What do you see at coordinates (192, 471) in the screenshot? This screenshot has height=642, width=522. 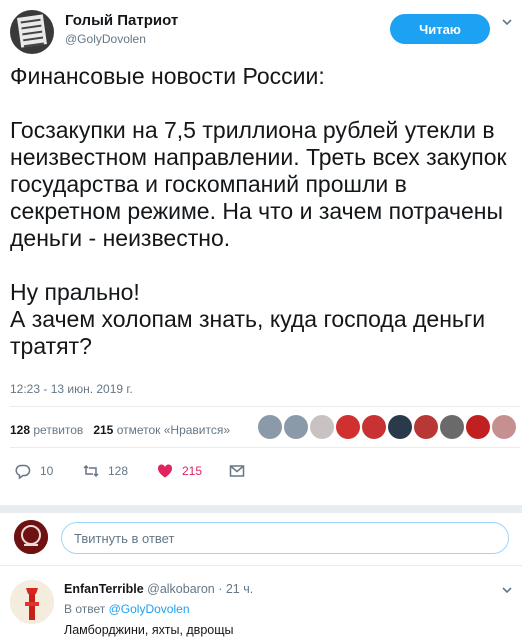 I see `like-count: 215` at bounding box center [192, 471].